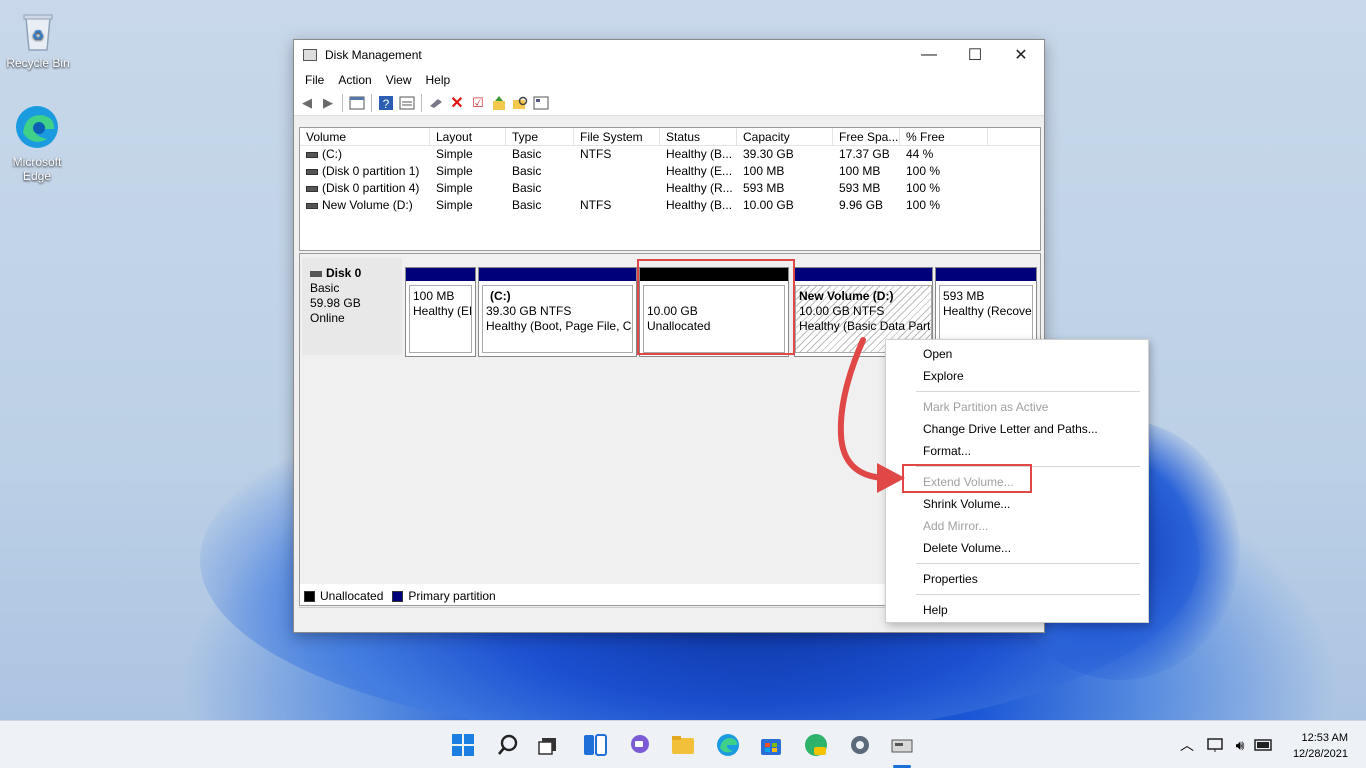  What do you see at coordinates (478, 103) in the screenshot?
I see `check-icon: ☑` at bounding box center [478, 103].